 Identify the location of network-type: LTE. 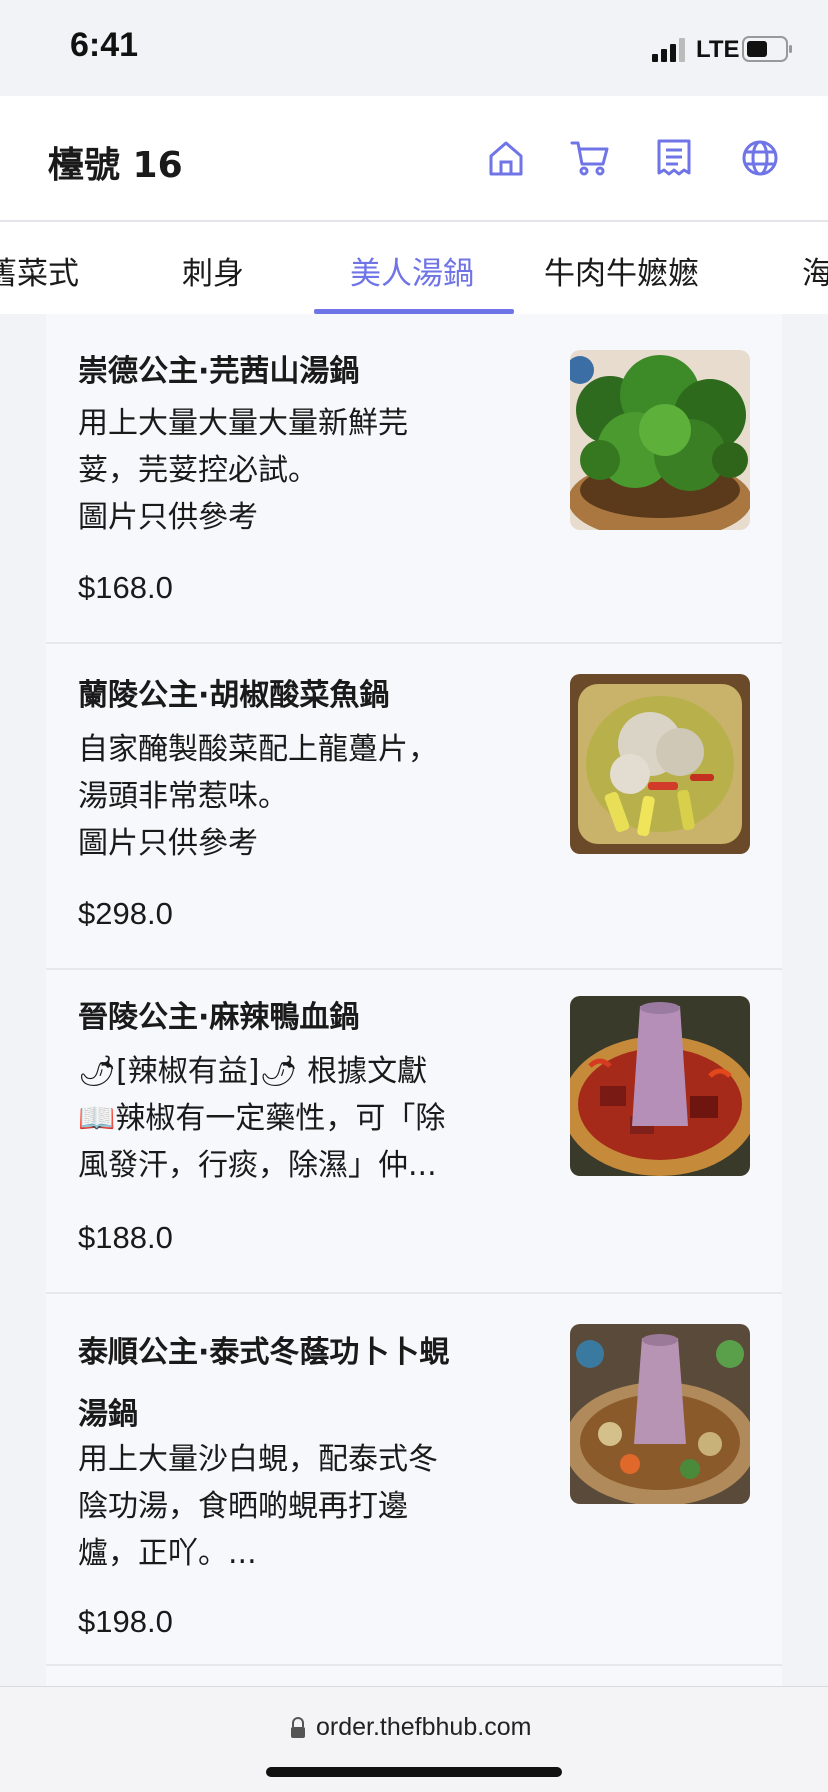
(718, 49).